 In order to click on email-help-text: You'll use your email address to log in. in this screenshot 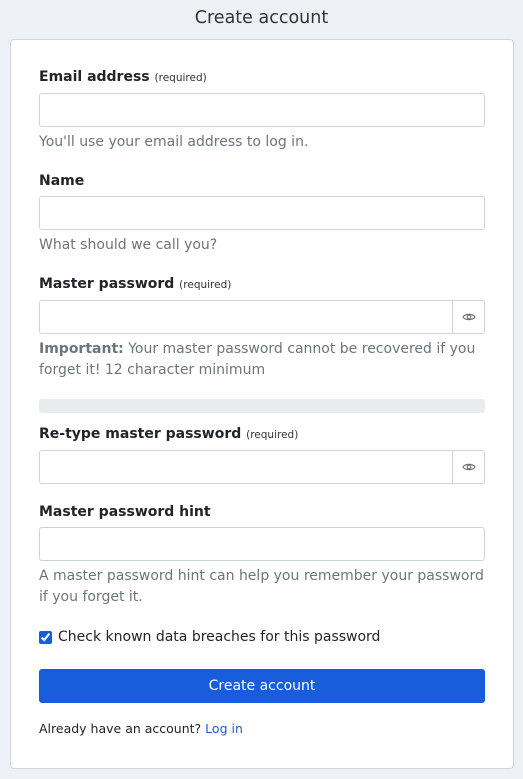, I will do `click(174, 142)`.